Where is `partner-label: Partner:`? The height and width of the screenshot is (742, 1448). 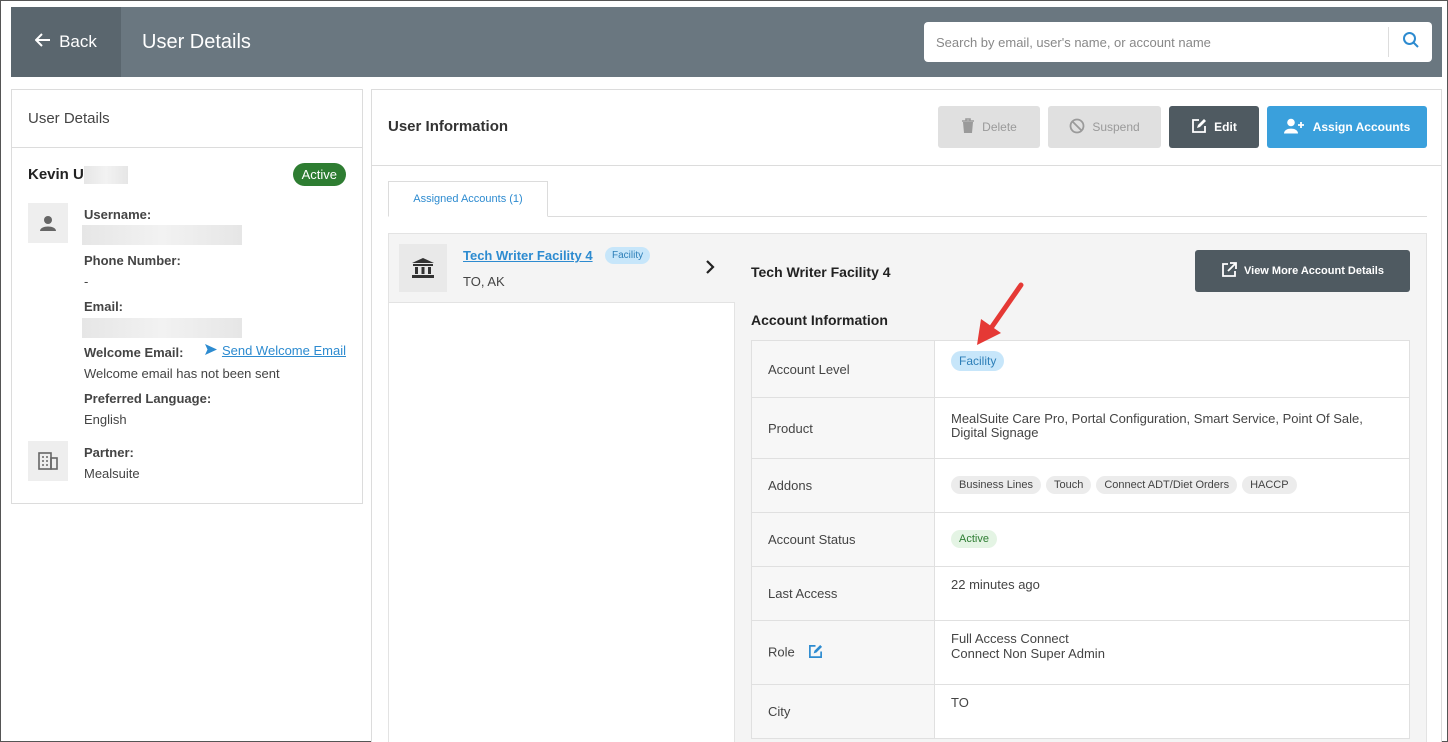 partner-label: Partner: is located at coordinates (109, 452).